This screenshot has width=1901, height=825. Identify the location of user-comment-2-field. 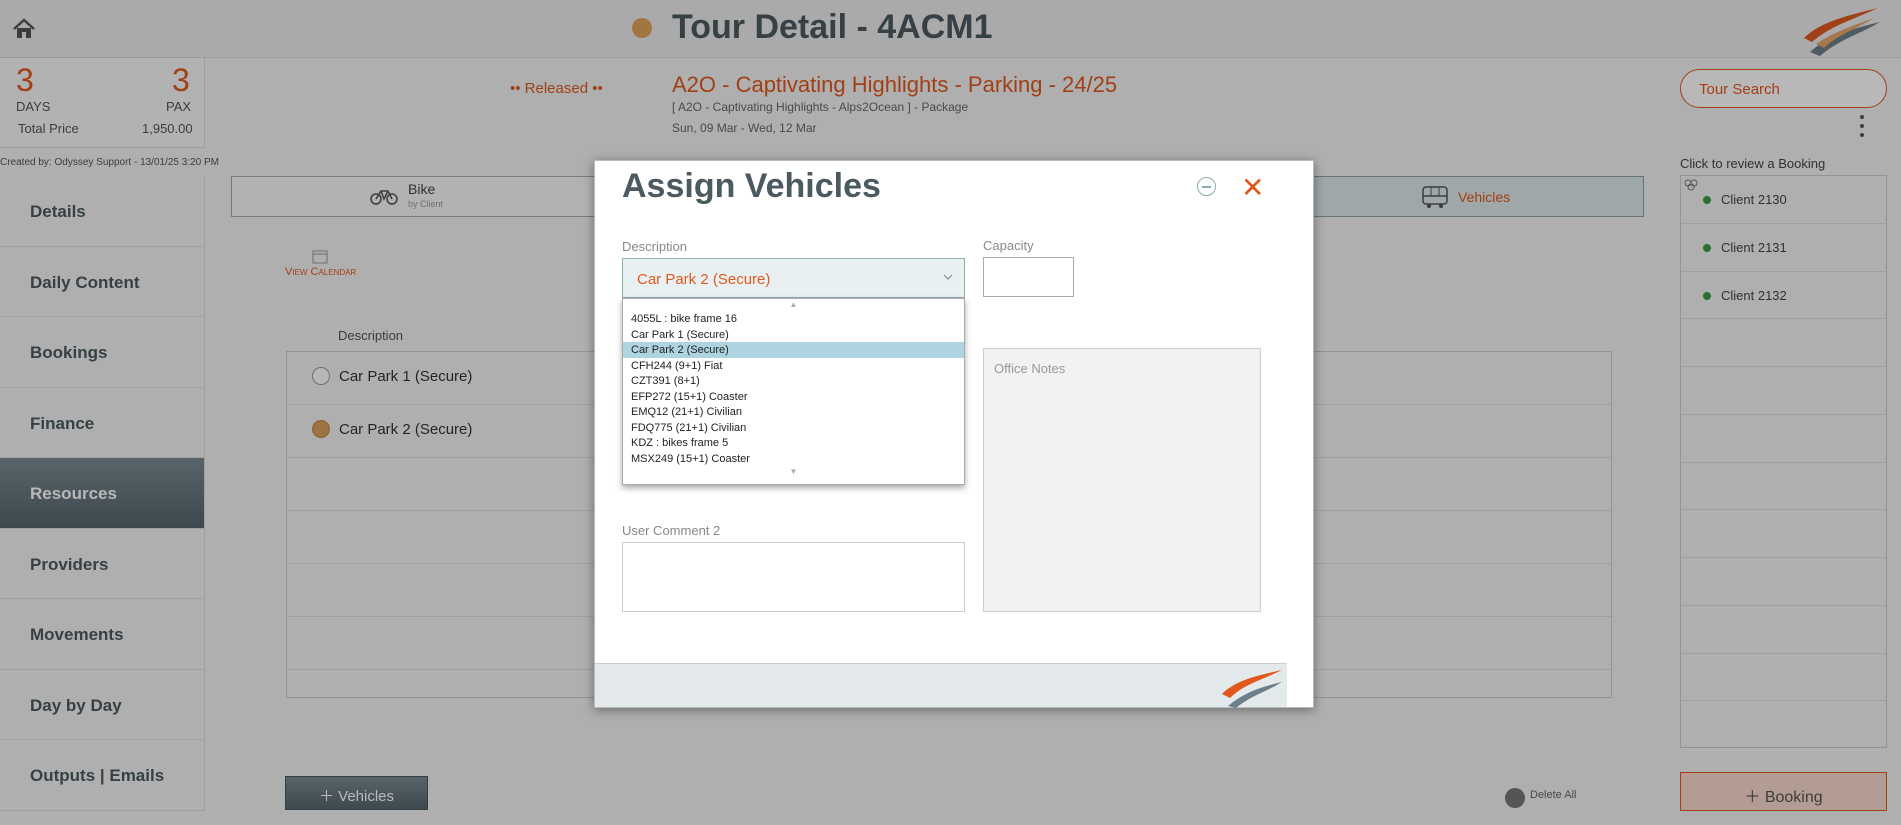
(793, 577).